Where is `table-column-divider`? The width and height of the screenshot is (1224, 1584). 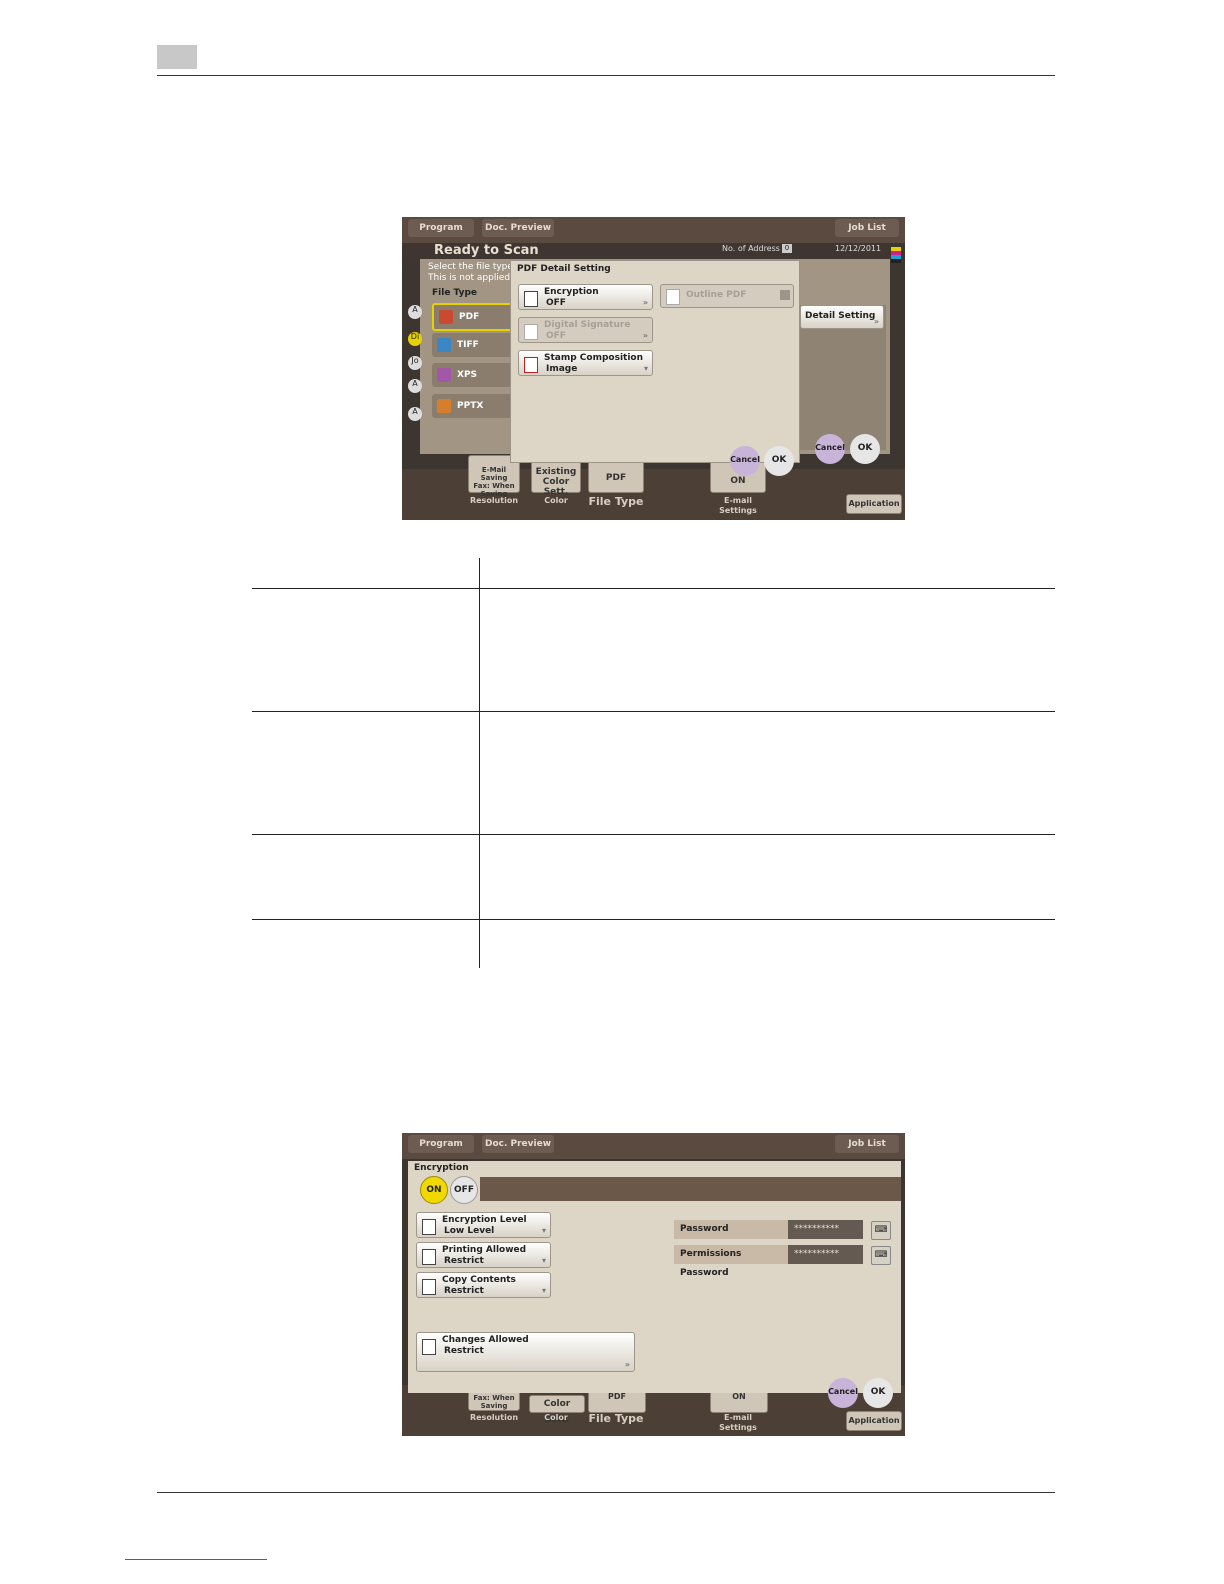 table-column-divider is located at coordinates (479, 763).